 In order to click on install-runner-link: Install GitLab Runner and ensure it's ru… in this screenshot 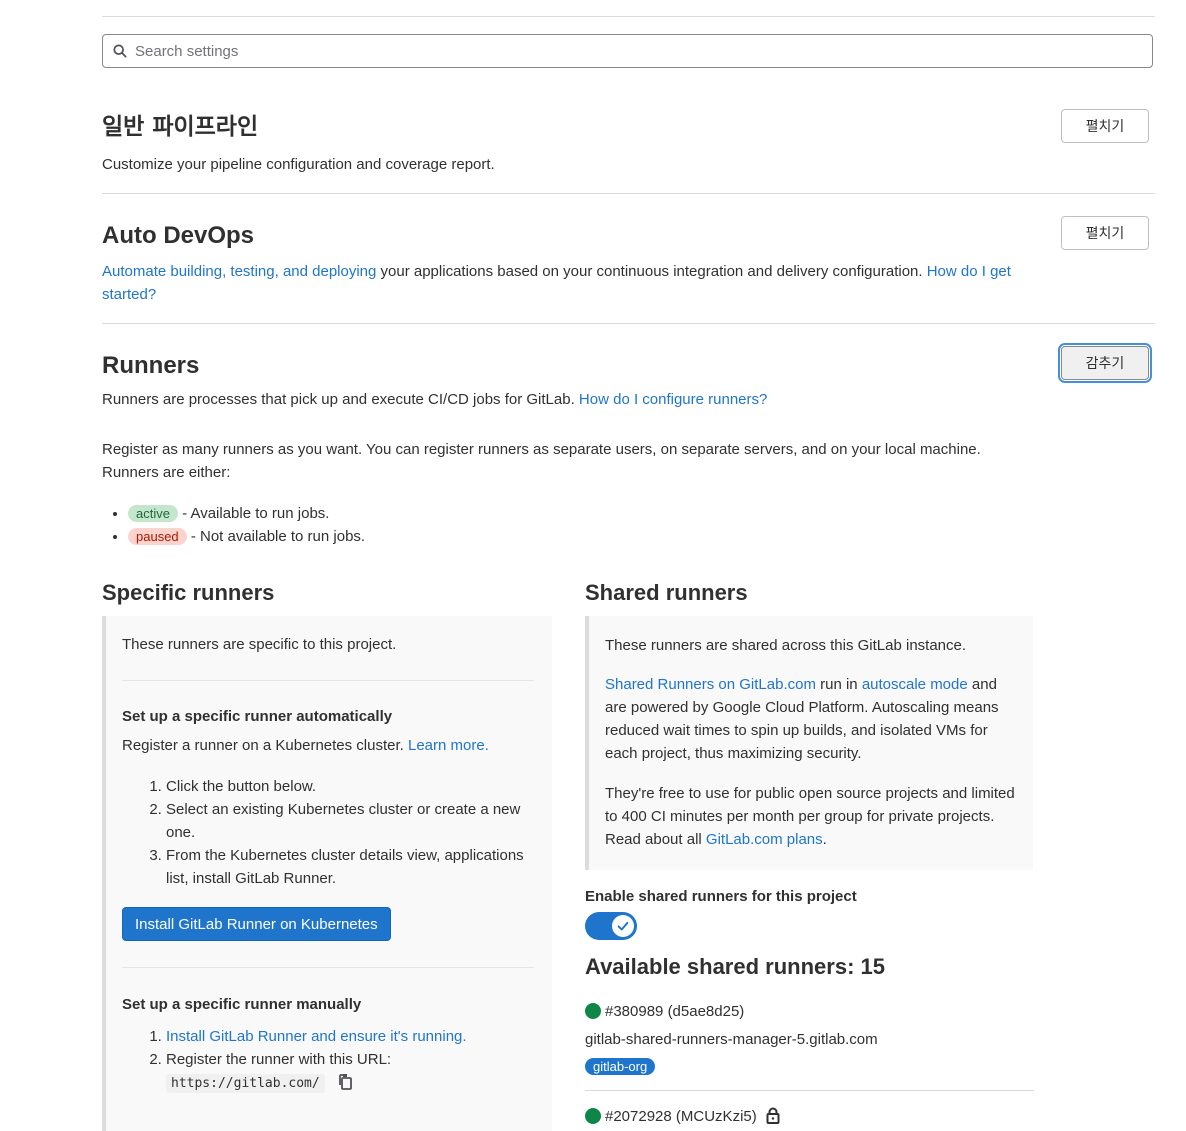, I will do `click(316, 1036)`.